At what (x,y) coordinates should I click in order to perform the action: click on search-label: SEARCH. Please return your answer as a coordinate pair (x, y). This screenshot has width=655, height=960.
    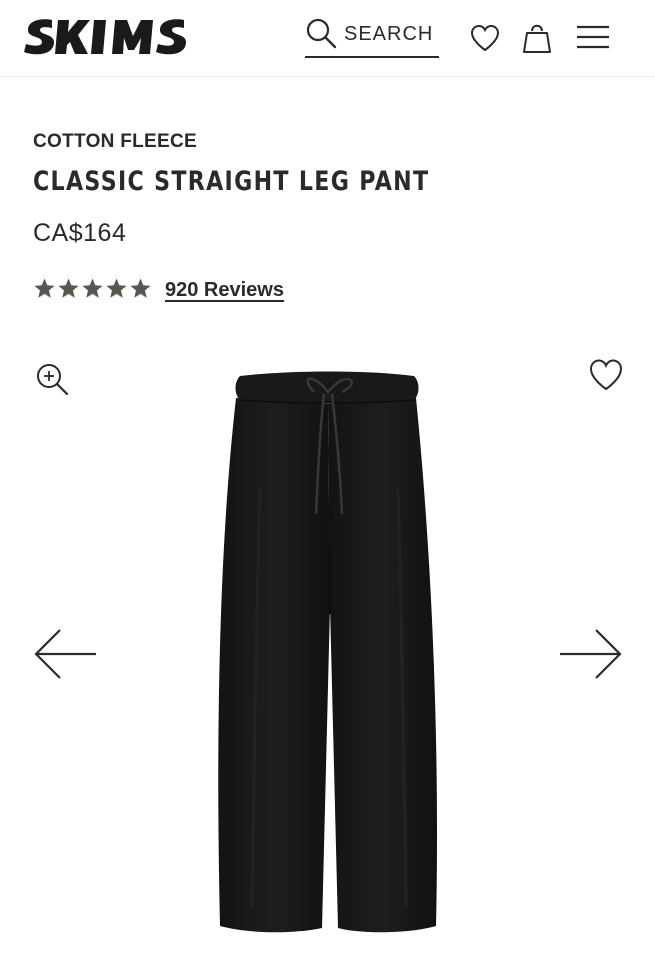
    Looking at the image, I should click on (389, 34).